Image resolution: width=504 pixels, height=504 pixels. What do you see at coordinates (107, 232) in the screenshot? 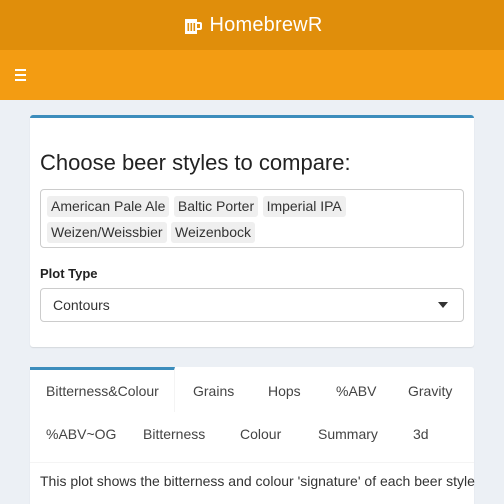
I see `style-tag: Weizen/Weissbier` at bounding box center [107, 232].